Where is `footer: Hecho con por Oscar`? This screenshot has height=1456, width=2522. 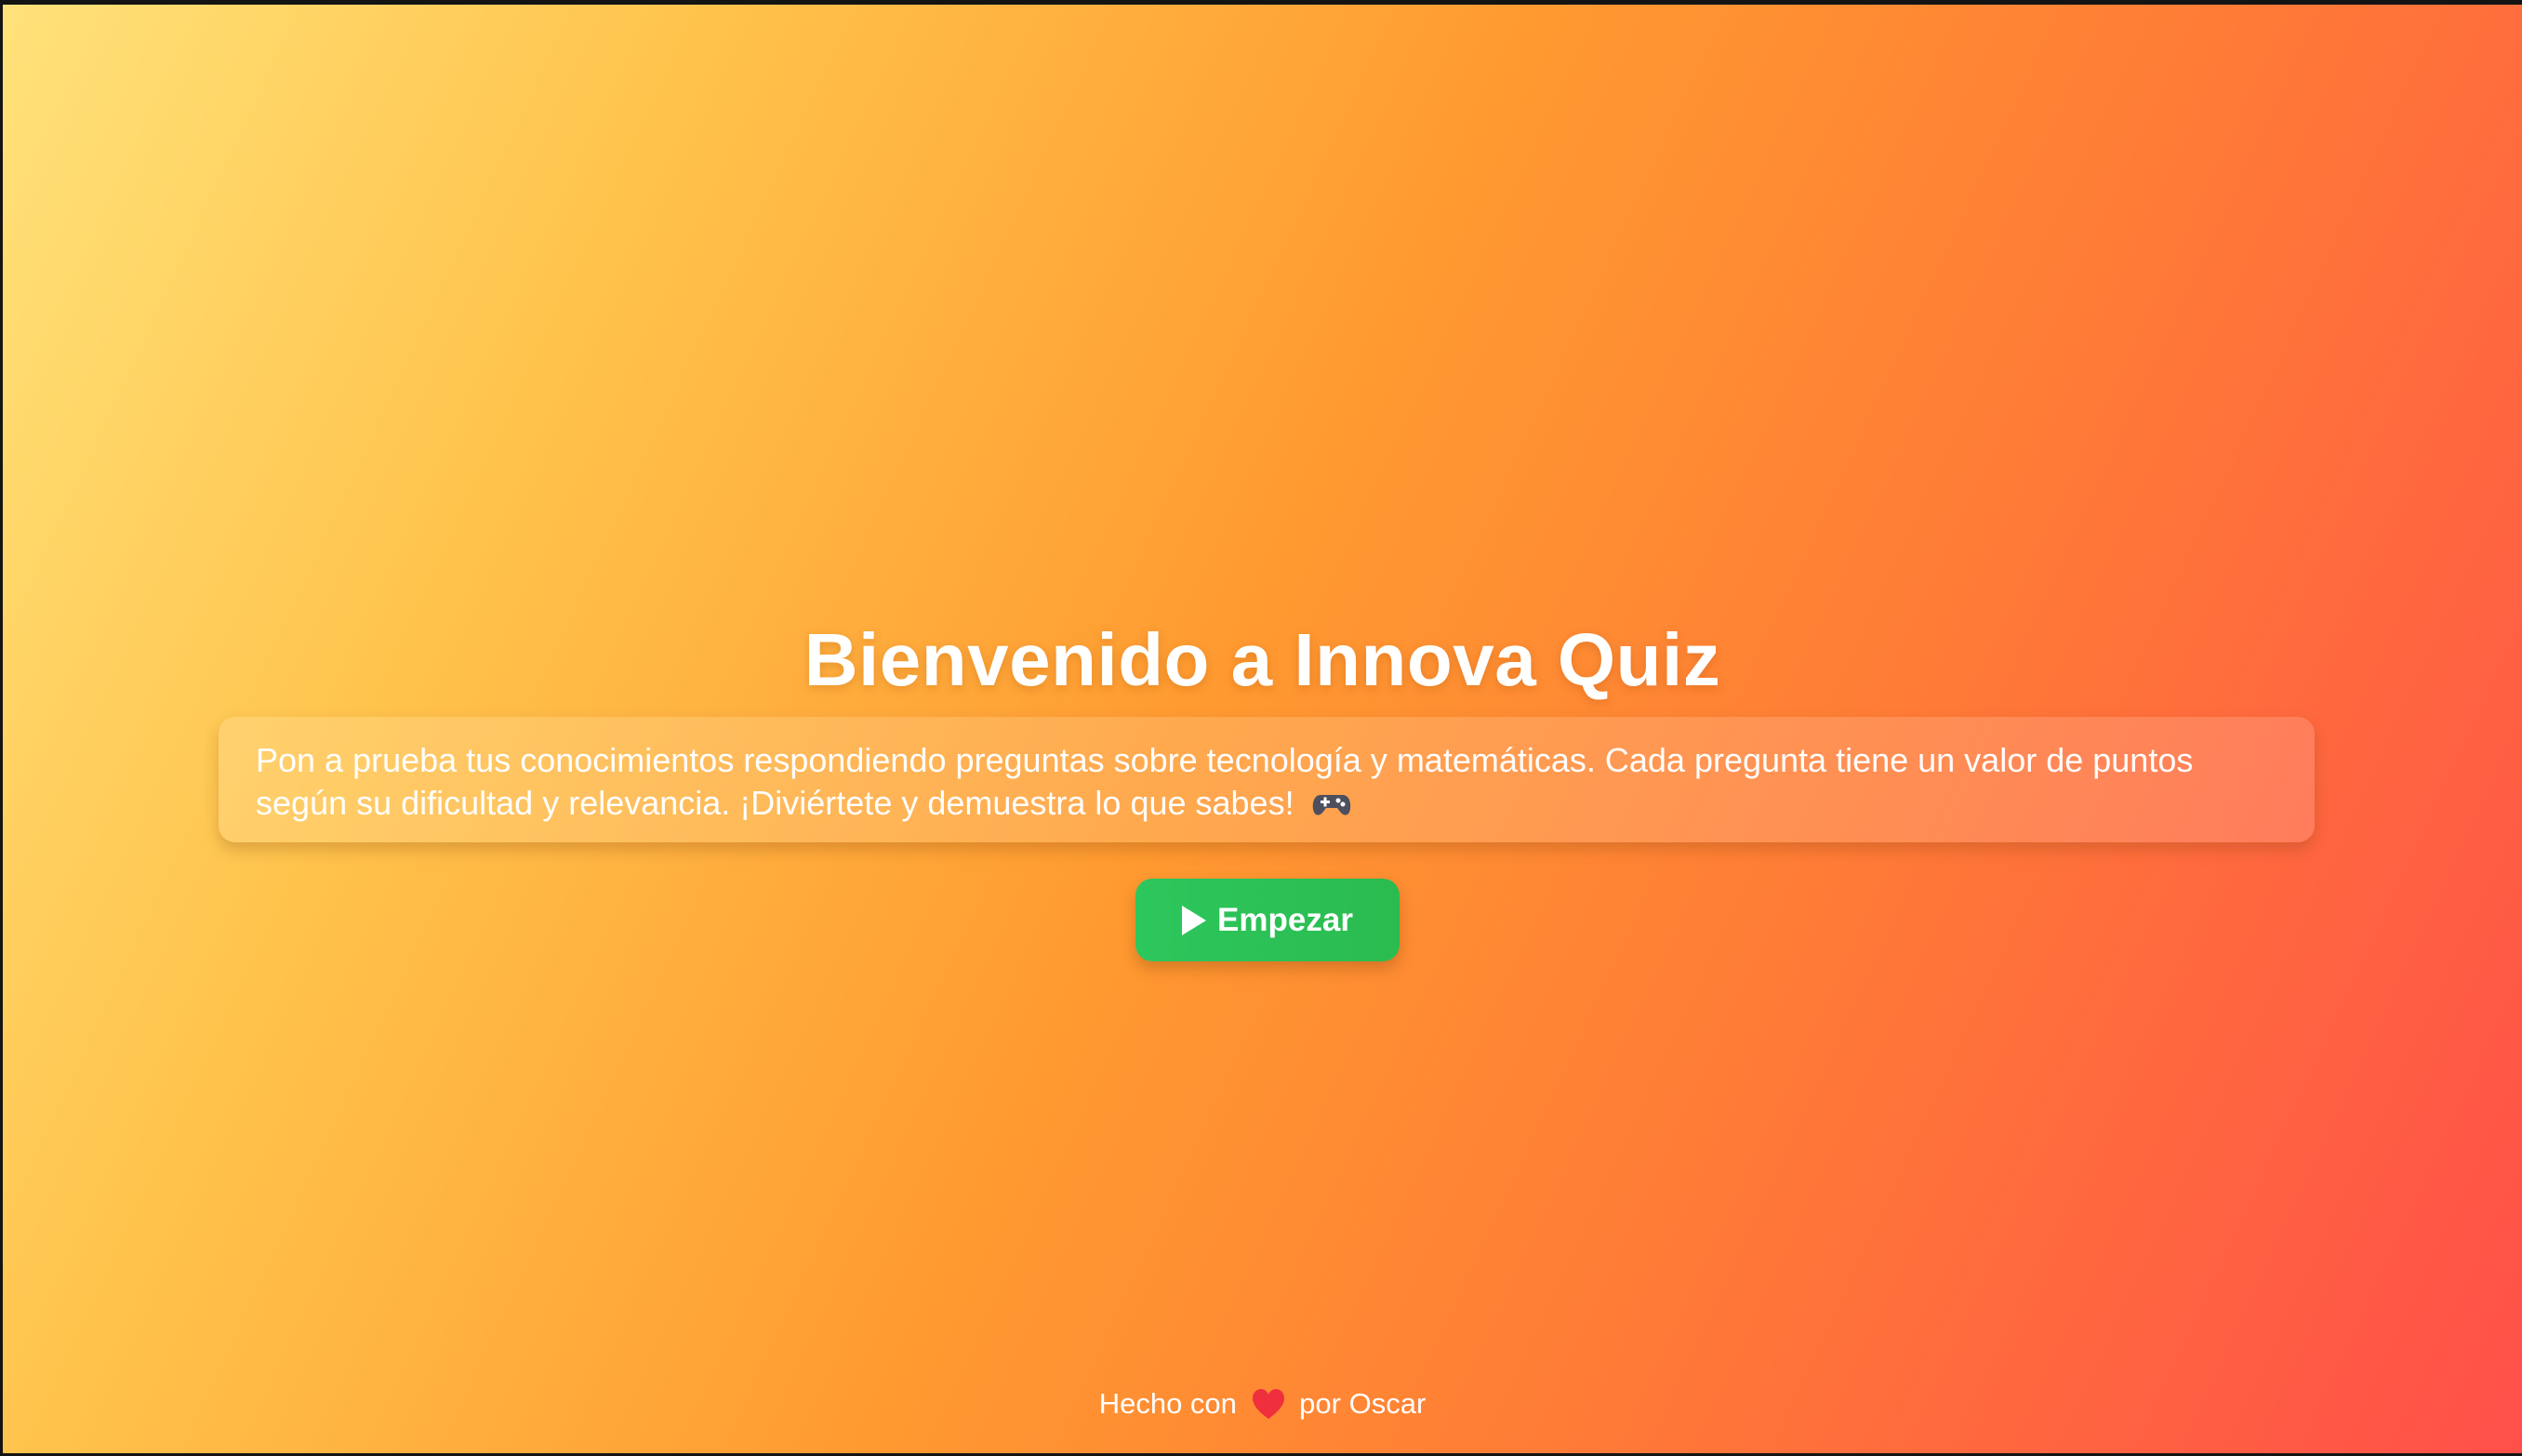 footer: Hecho con por Oscar is located at coordinates (1262, 1407).